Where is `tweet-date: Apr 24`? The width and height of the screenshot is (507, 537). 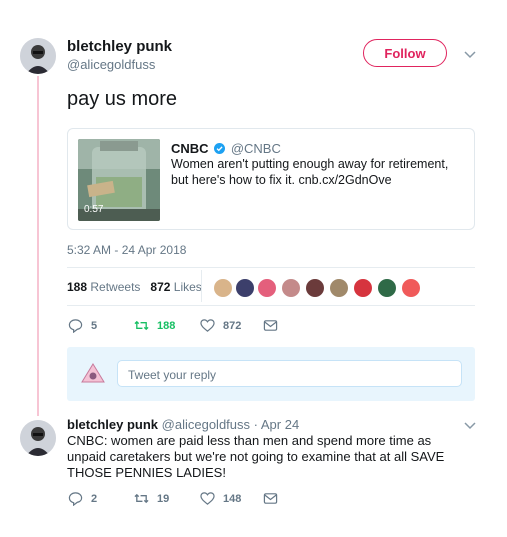
tweet-date: Apr 24 is located at coordinates (280, 424).